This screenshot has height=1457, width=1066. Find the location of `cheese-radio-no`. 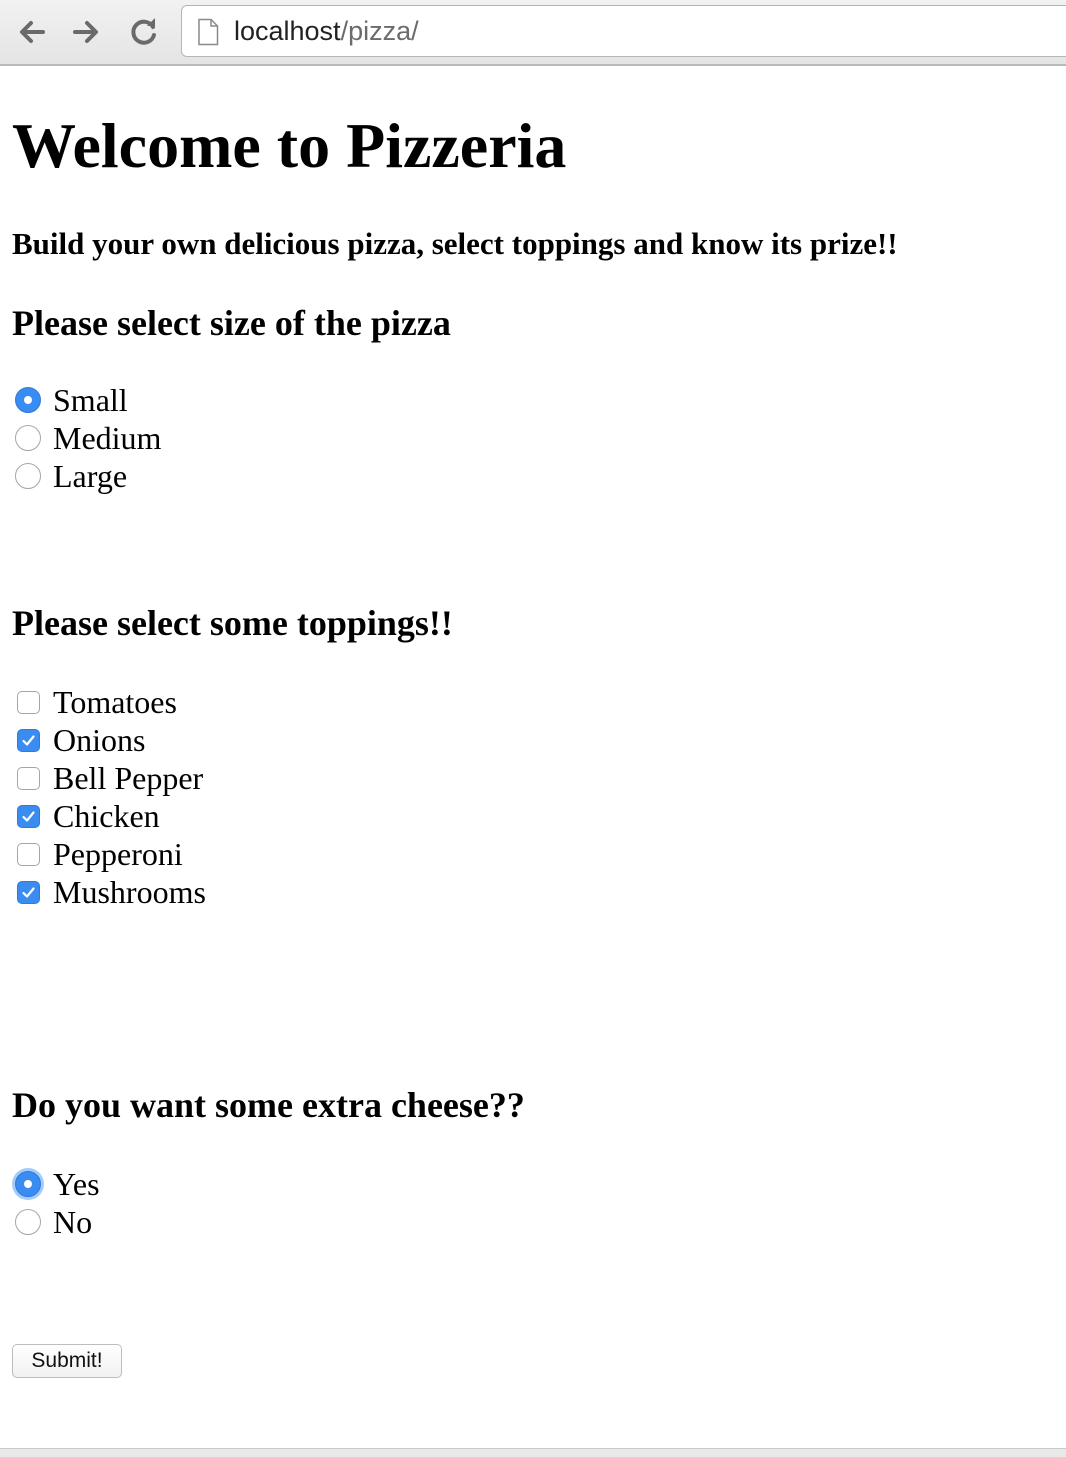

cheese-radio-no is located at coordinates (28, 1222).